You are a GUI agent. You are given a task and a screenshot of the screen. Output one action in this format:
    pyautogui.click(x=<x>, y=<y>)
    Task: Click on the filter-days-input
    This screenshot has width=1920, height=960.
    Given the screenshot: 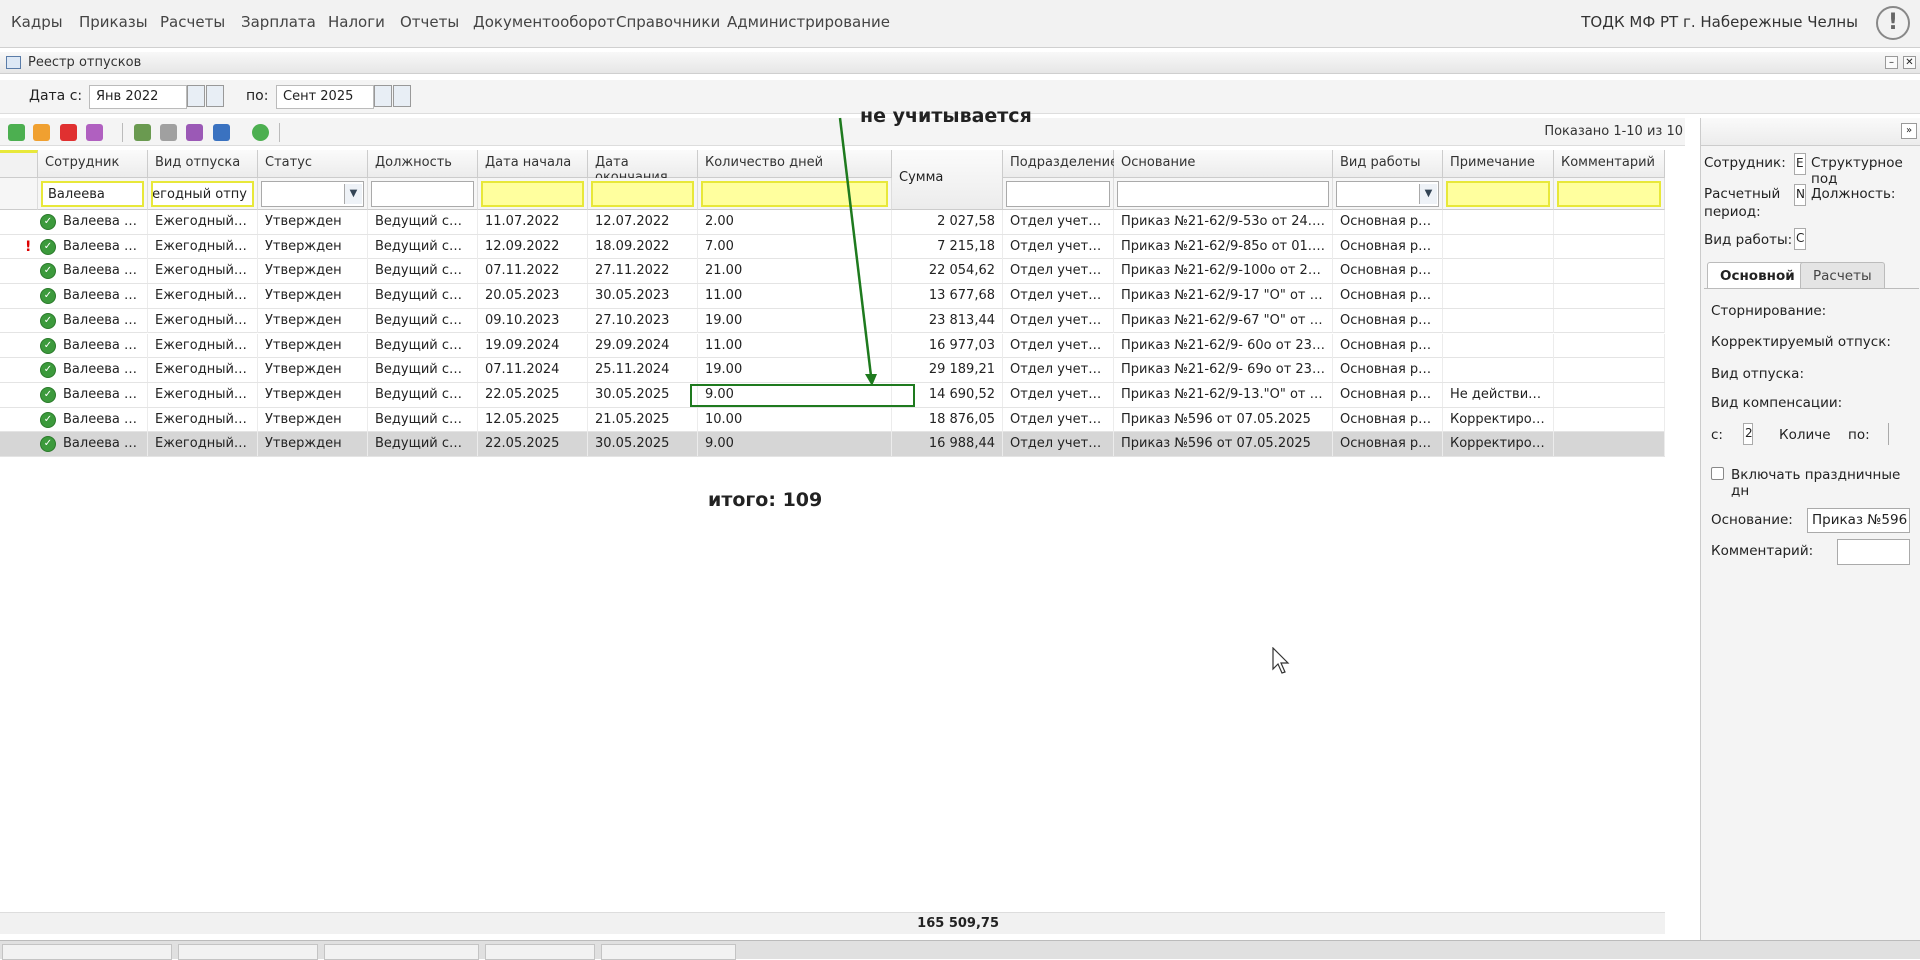 What is the action you would take?
    pyautogui.click(x=794, y=194)
    